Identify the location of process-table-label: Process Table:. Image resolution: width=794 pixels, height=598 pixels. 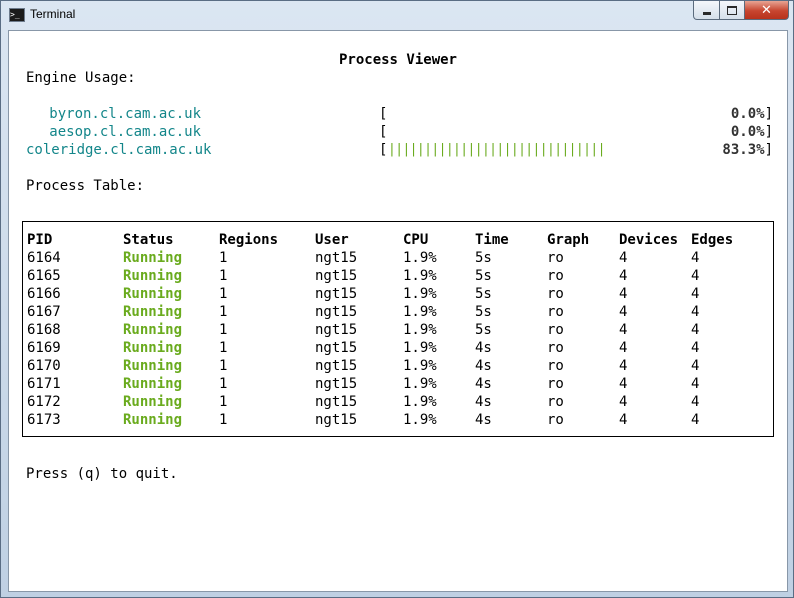
(85, 186).